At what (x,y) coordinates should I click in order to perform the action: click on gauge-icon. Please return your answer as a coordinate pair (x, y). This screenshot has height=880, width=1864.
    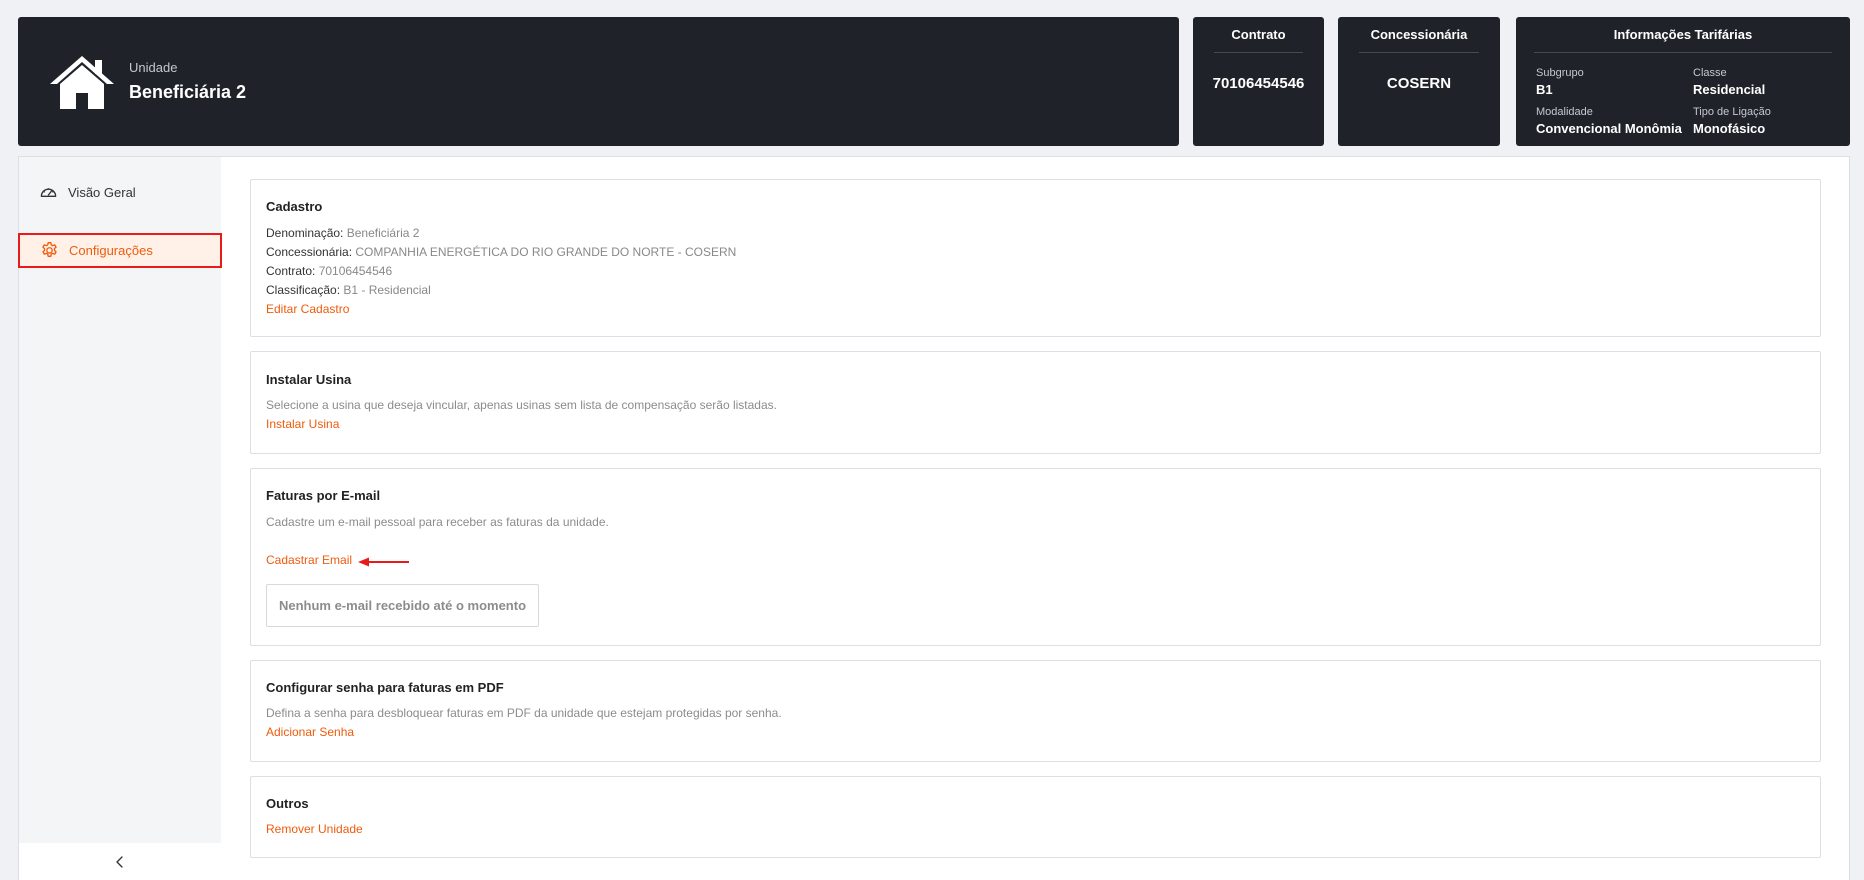
    Looking at the image, I should click on (48, 192).